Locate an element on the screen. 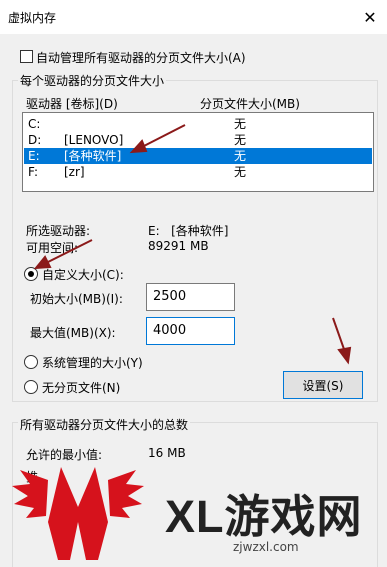 The width and height of the screenshot is (387, 567). drive-row-d: D: [LENOVO] 无 is located at coordinates (198, 140).